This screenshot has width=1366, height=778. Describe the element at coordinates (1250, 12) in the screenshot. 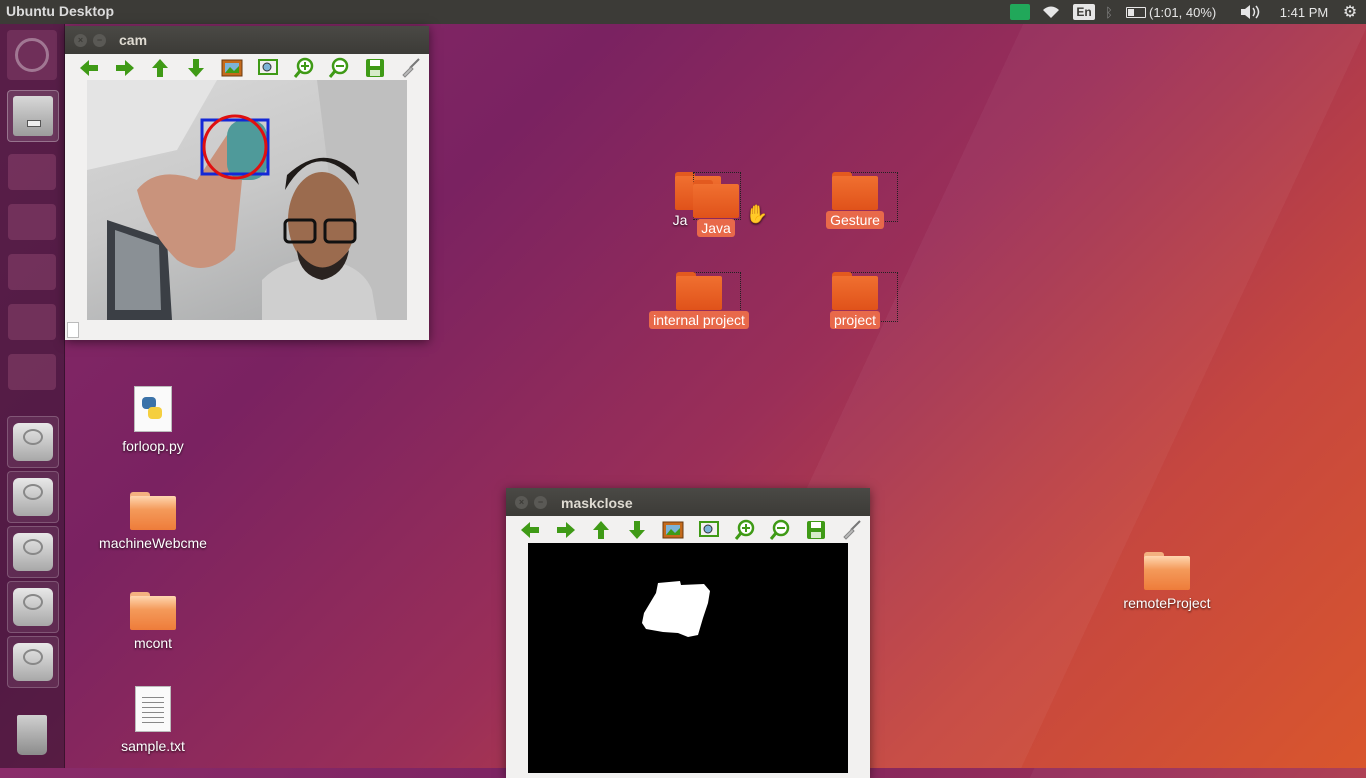

I see `volume-icon` at that location.